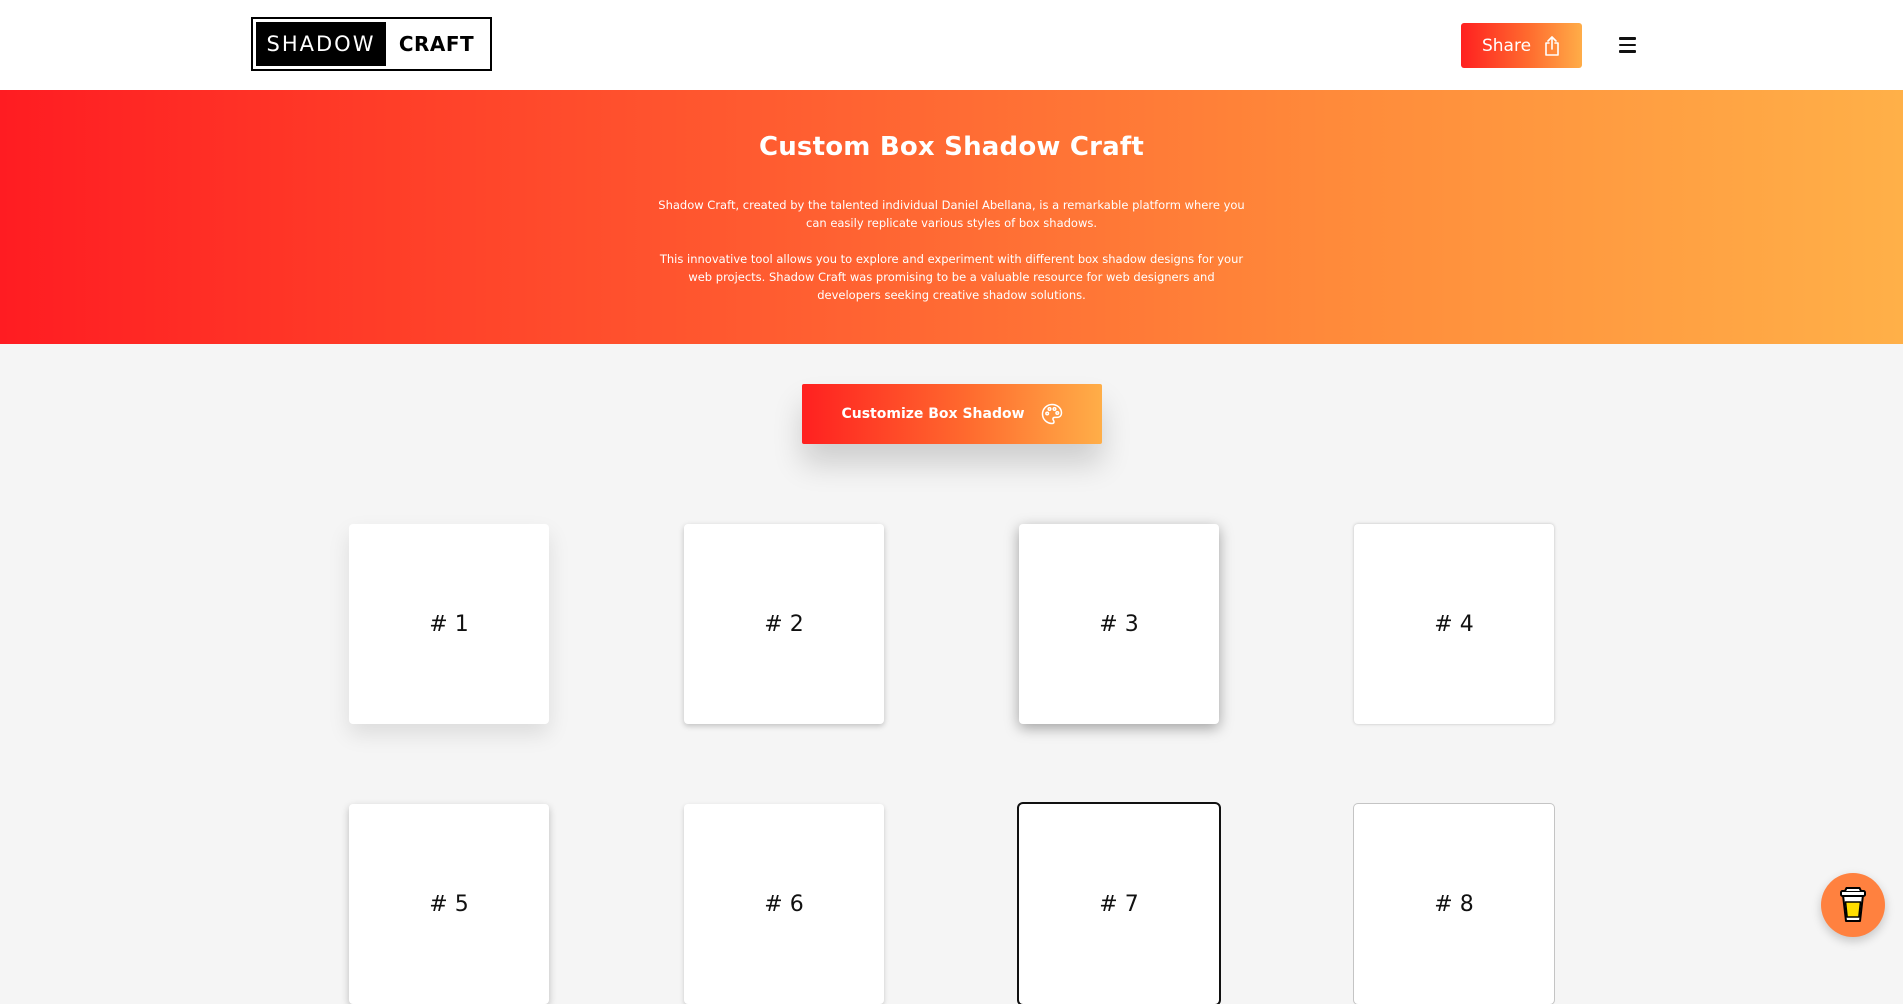 This screenshot has width=1903, height=1004. Describe the element at coordinates (1119, 904) in the screenshot. I see `shadow-card-7: # 7` at that location.